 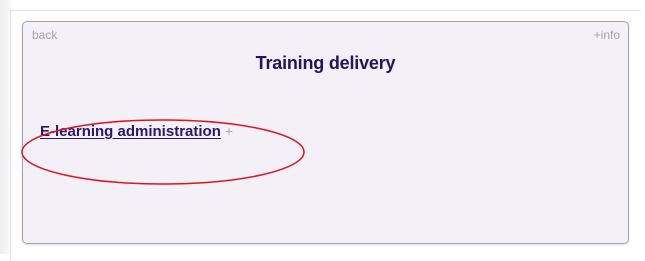 I want to click on e-learning-administration-link: E-learning administration, so click(x=130, y=131).